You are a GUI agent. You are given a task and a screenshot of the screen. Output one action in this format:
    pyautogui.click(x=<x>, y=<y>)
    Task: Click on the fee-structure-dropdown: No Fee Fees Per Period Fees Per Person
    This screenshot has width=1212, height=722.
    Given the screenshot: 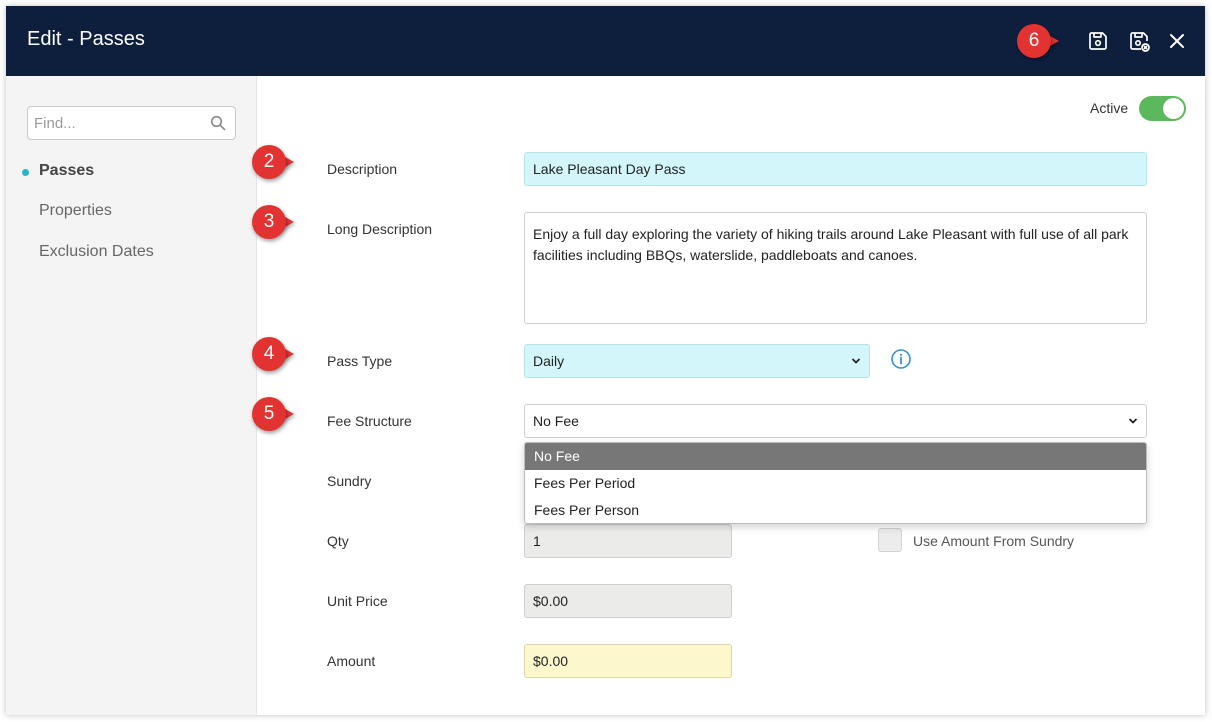 What is the action you would take?
    pyautogui.click(x=835, y=483)
    